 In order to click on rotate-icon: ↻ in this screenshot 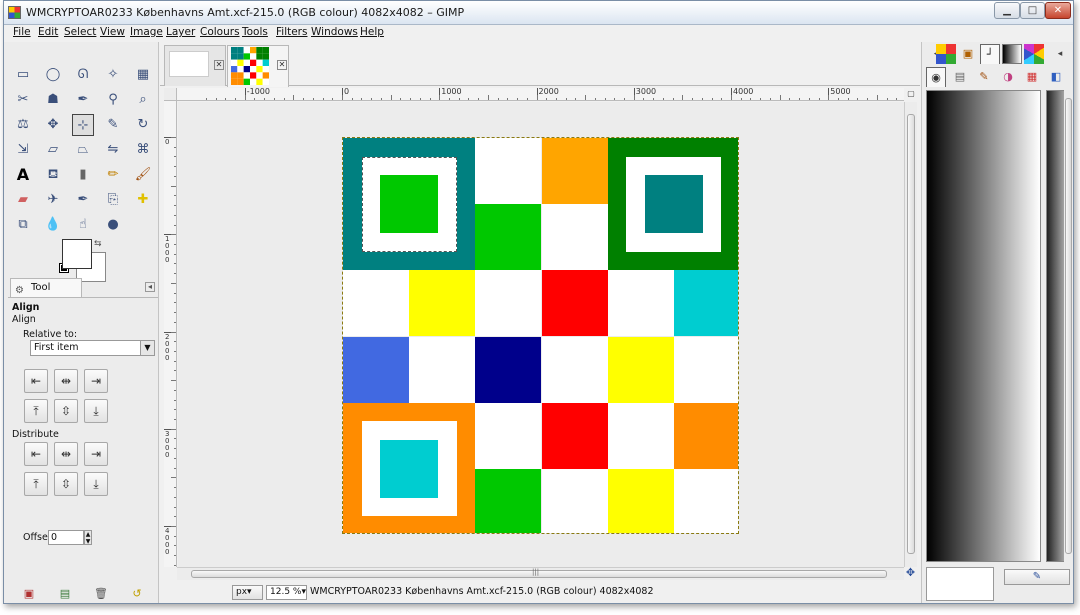, I will do `click(143, 125)`.